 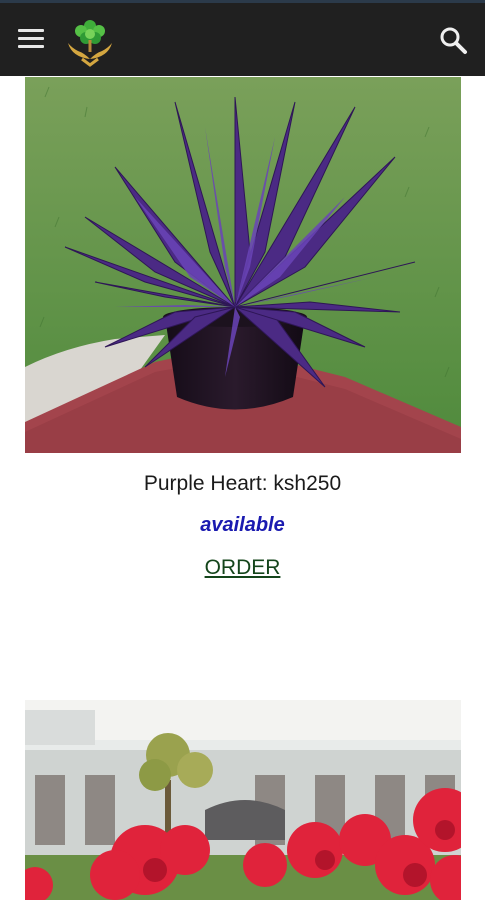 What do you see at coordinates (242, 38) in the screenshot?
I see `app-header` at bounding box center [242, 38].